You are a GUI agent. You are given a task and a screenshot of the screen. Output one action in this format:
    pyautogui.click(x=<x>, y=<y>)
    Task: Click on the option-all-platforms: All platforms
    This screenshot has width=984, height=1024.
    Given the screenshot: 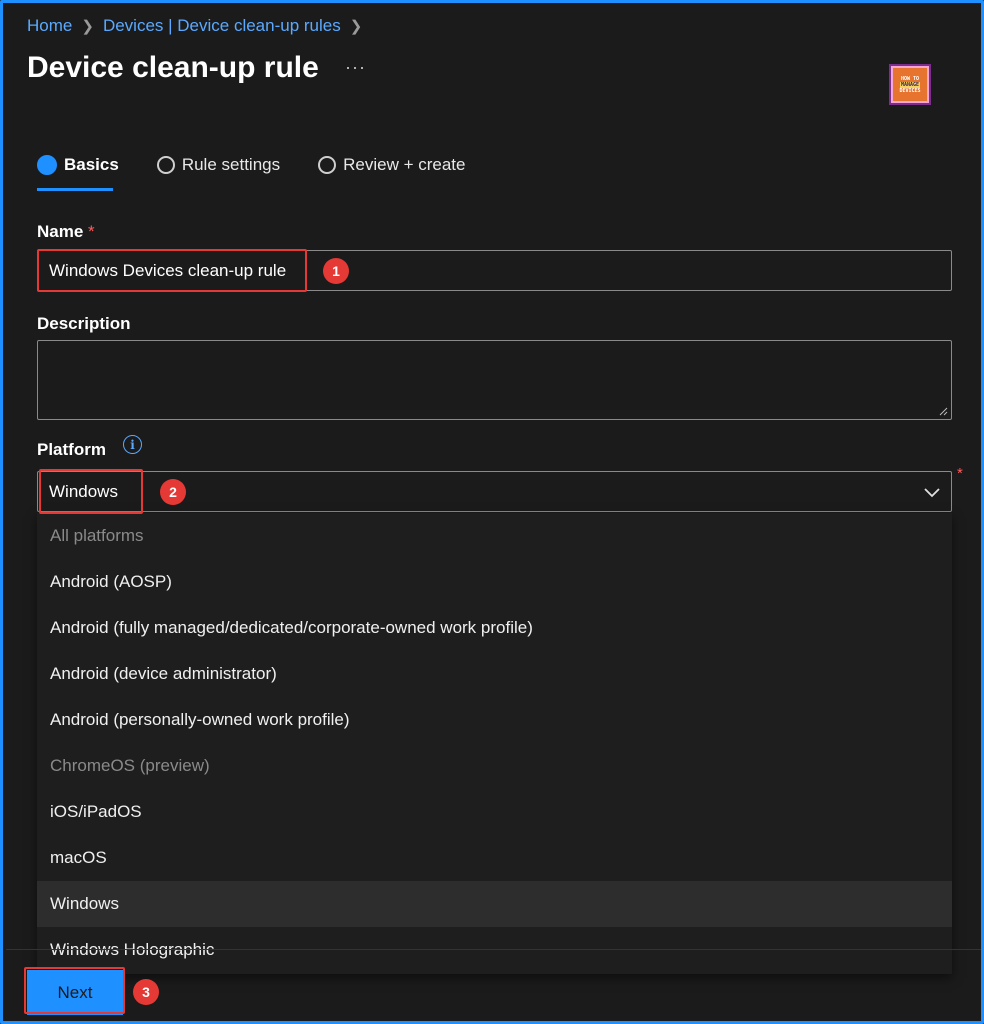 What is the action you would take?
    pyautogui.click(x=97, y=535)
    